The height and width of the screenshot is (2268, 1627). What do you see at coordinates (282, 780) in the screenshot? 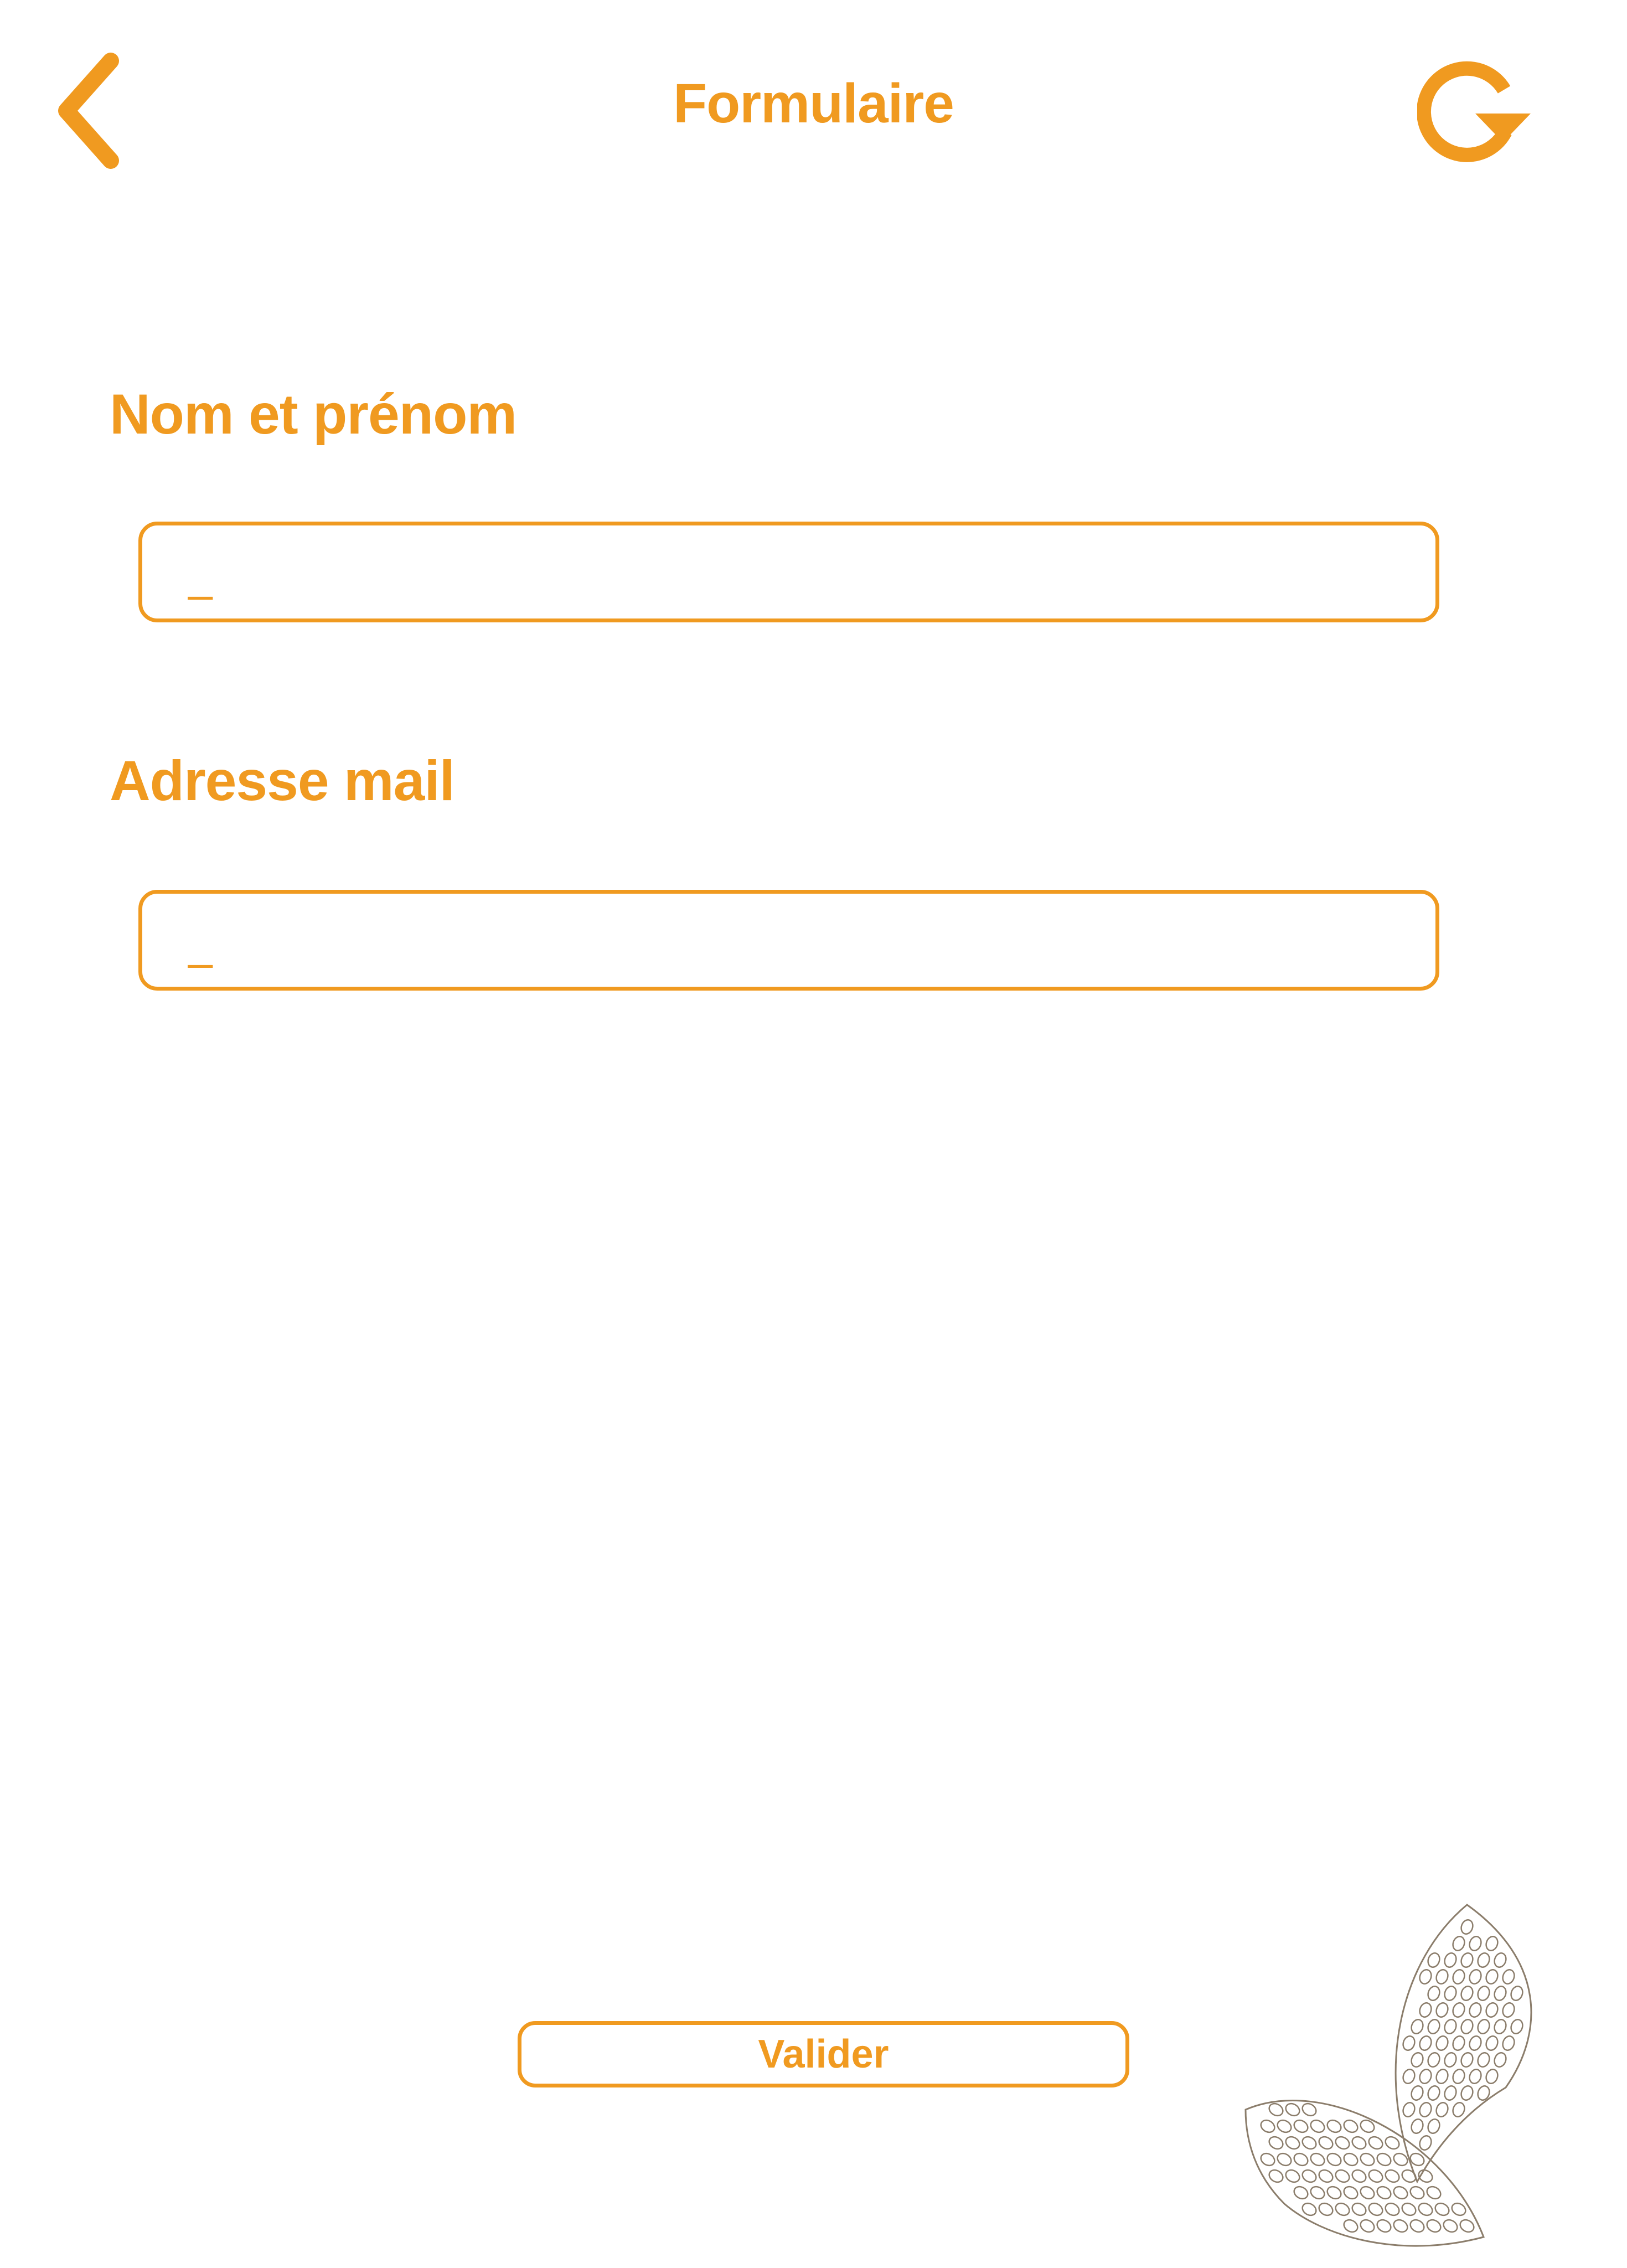
I see `email-label: Adresse mail` at bounding box center [282, 780].